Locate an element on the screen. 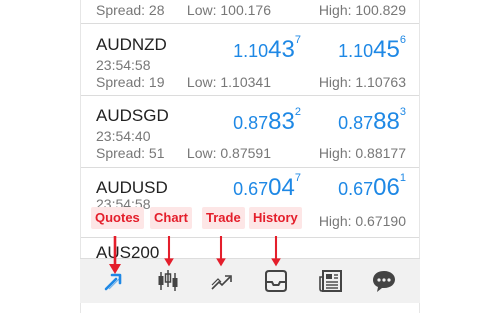 This screenshot has width=500, height=313. ask-price-pips: 45 is located at coordinates (386, 49).